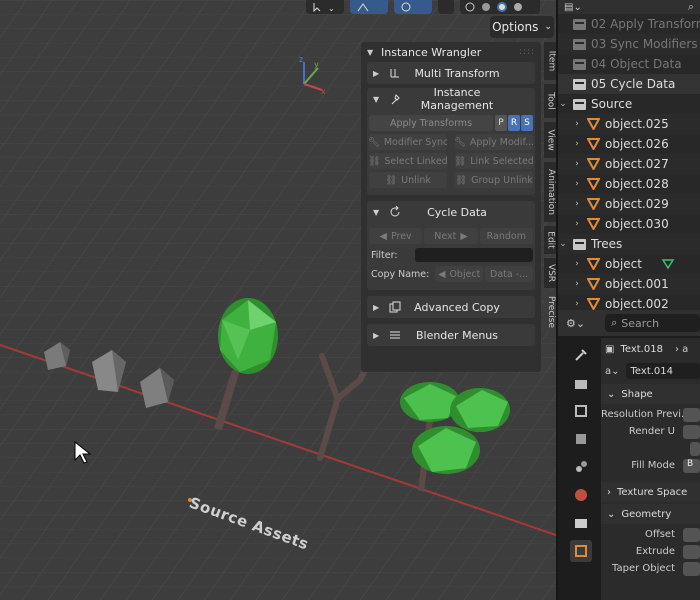 This screenshot has height=600, width=700. What do you see at coordinates (408, 180) in the screenshot?
I see `unlink-button: ⛓︎ Unlink` at bounding box center [408, 180].